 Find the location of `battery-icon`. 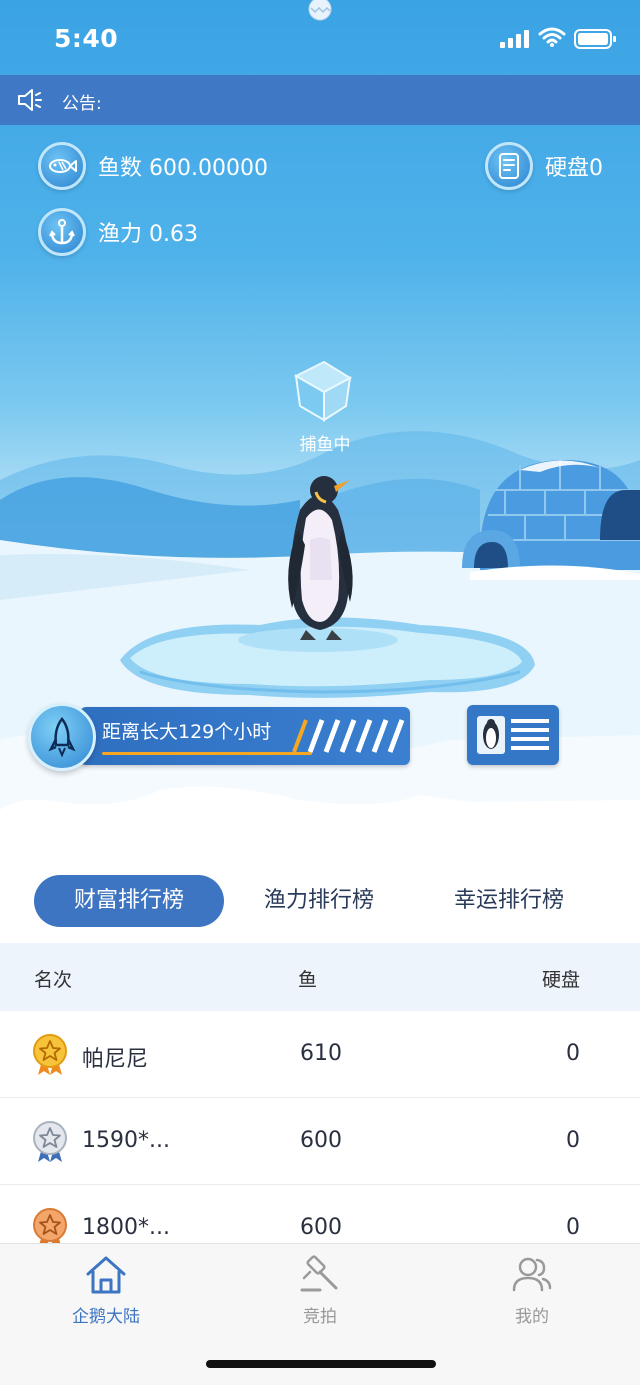

battery-icon is located at coordinates (595, 39).